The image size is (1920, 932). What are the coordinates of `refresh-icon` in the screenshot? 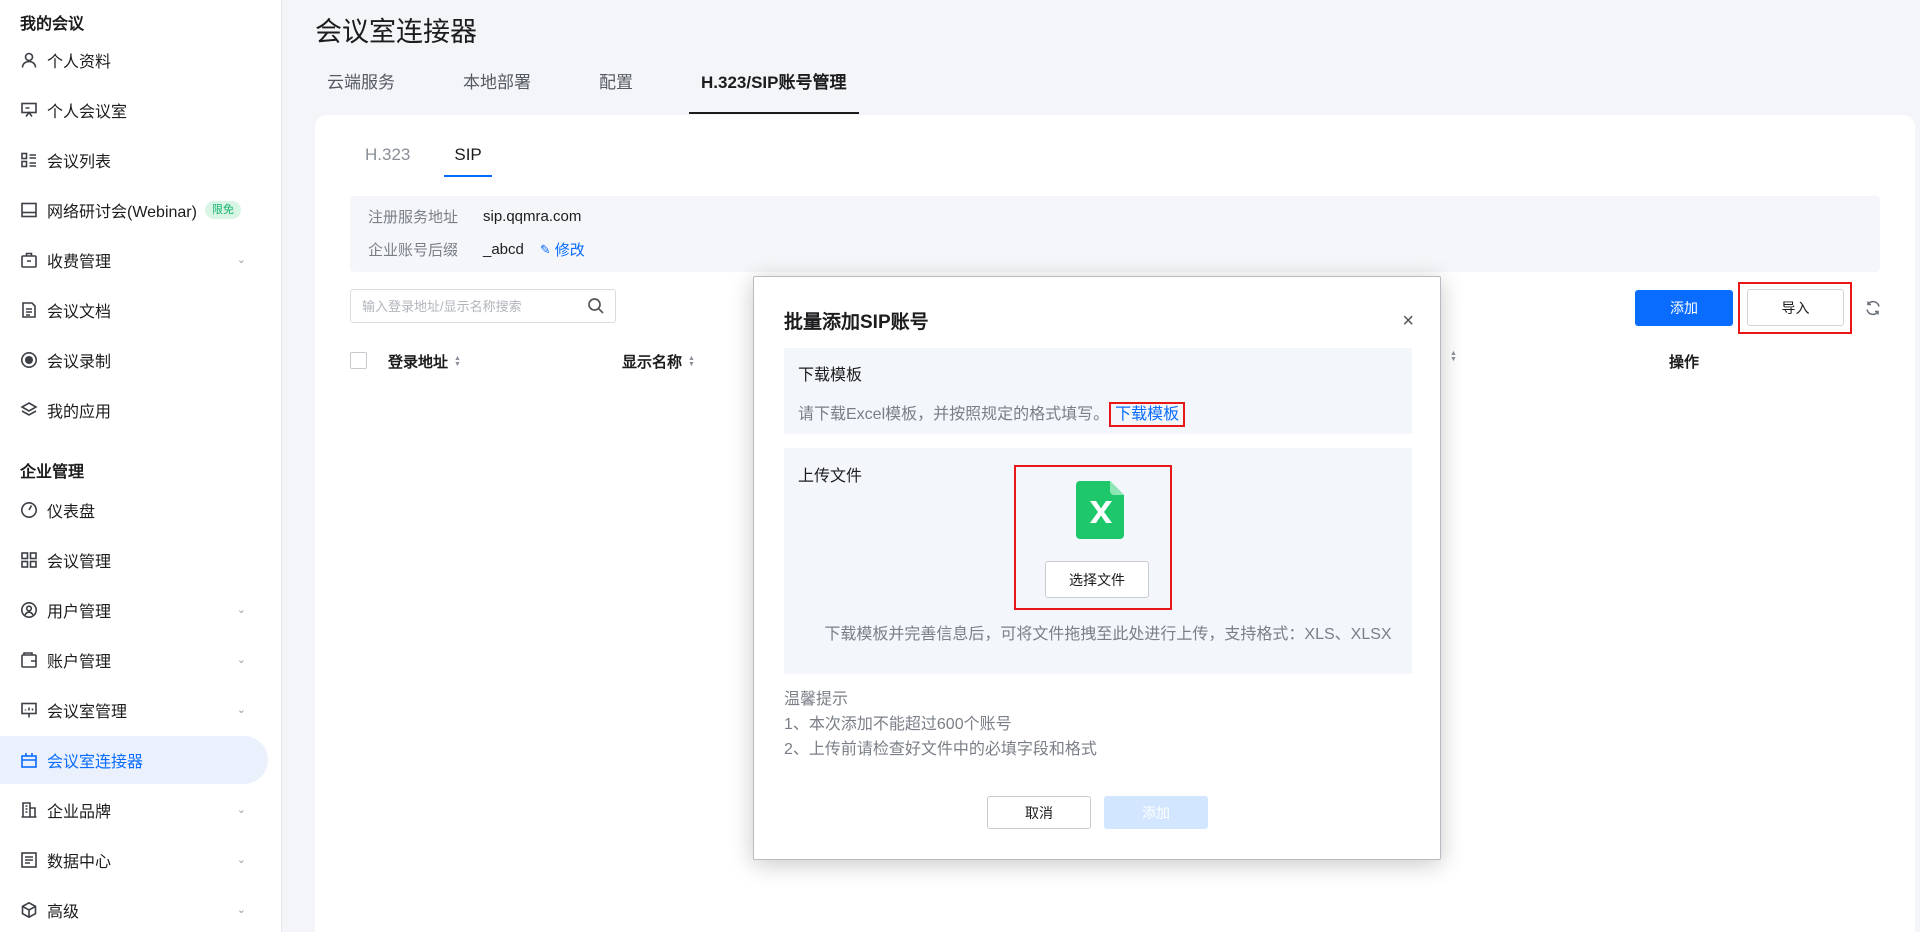 It's located at (1873, 308).